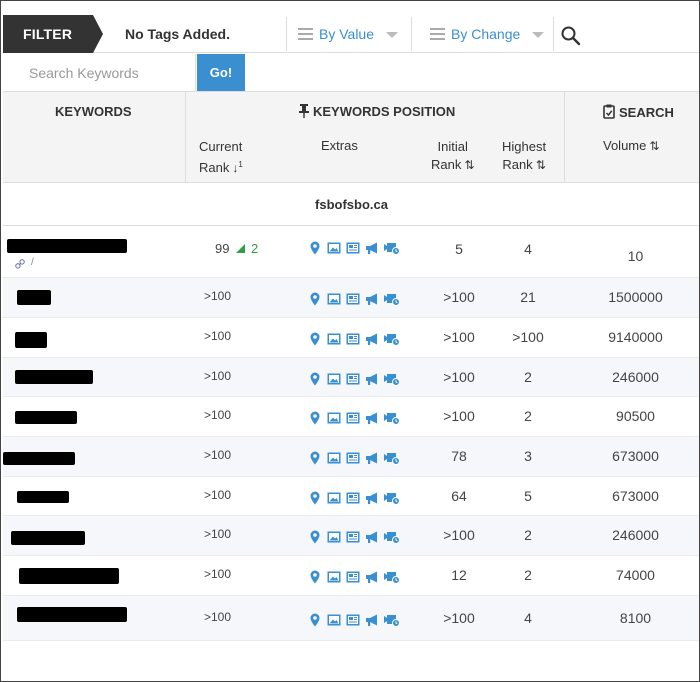  I want to click on link-icon, so click(20, 263).